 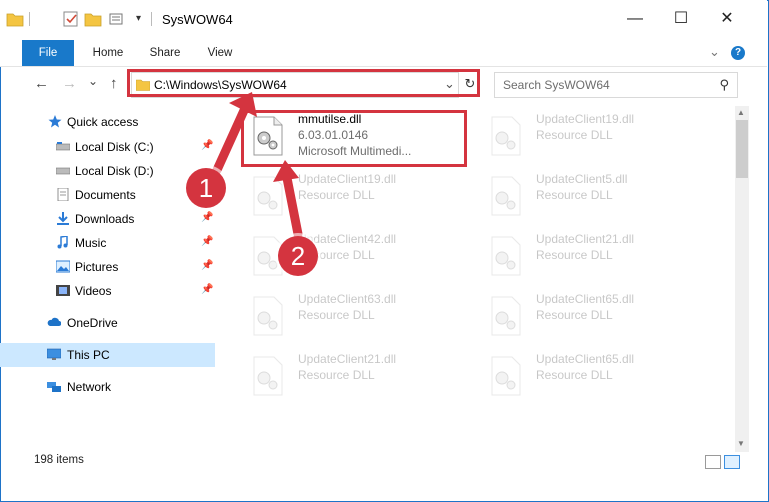 What do you see at coordinates (383, 53) in the screenshot?
I see `ribbon-tabs: File Home Share View ⌄ ?` at bounding box center [383, 53].